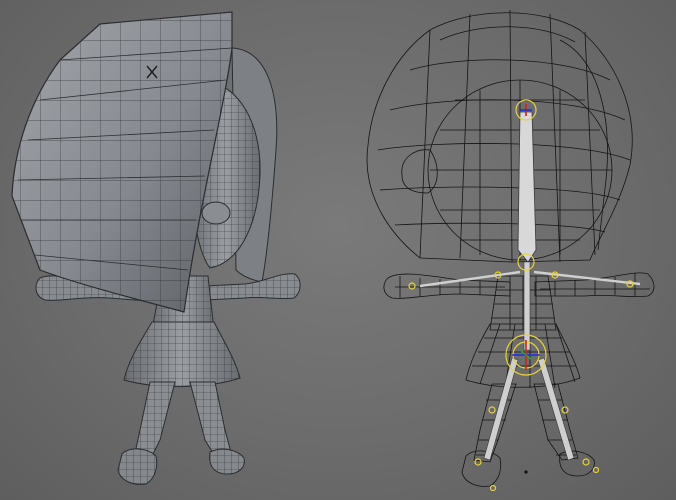  What do you see at coordinates (478, 462) in the screenshot?
I see `ankle-joint-left` at bounding box center [478, 462].